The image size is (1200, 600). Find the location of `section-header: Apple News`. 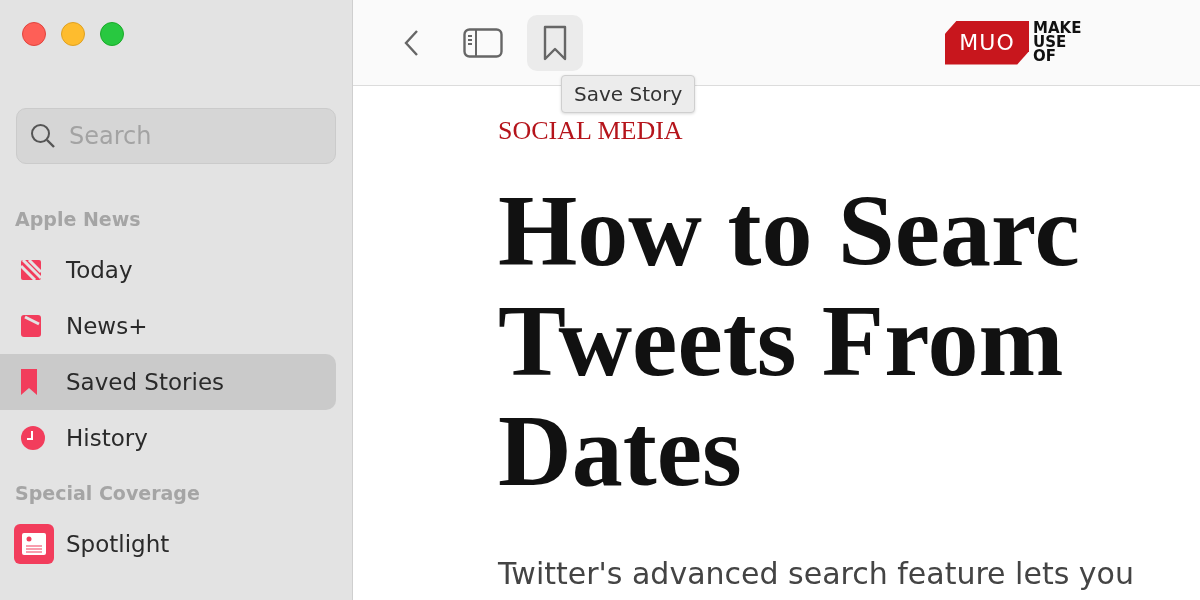

section-header: Apple News is located at coordinates (78, 219).